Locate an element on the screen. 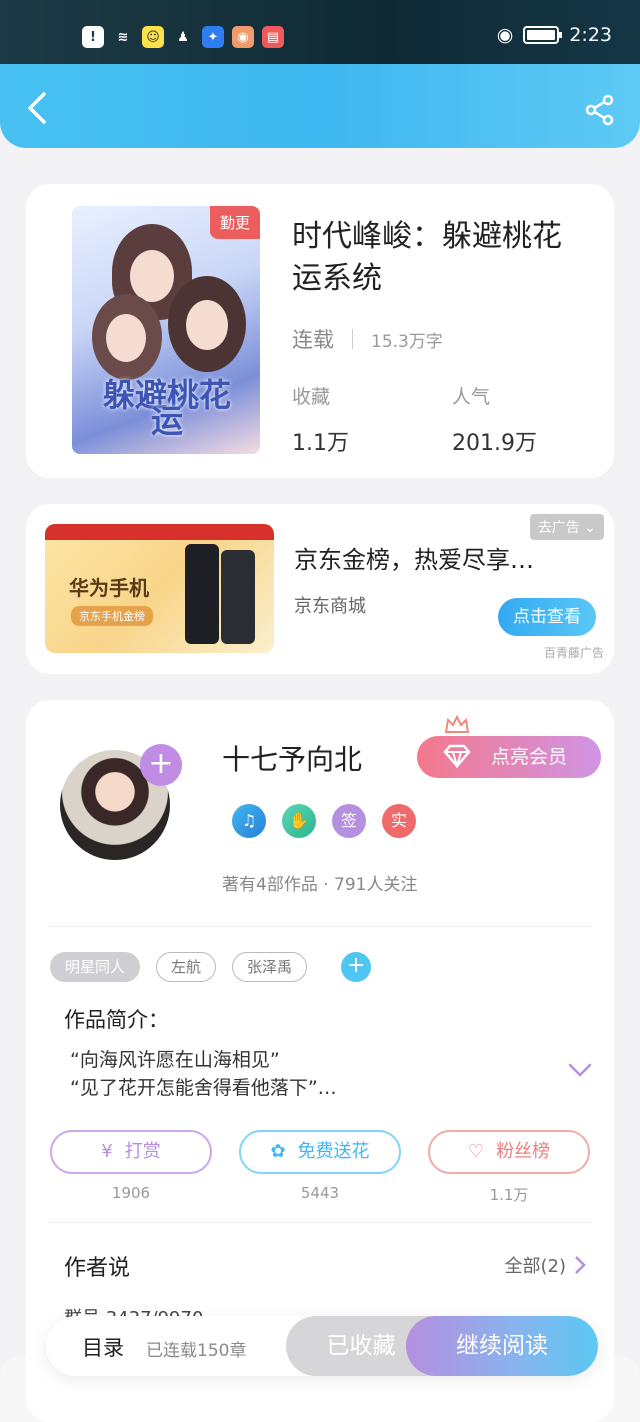  bulb-icon: ✦ is located at coordinates (213, 37).